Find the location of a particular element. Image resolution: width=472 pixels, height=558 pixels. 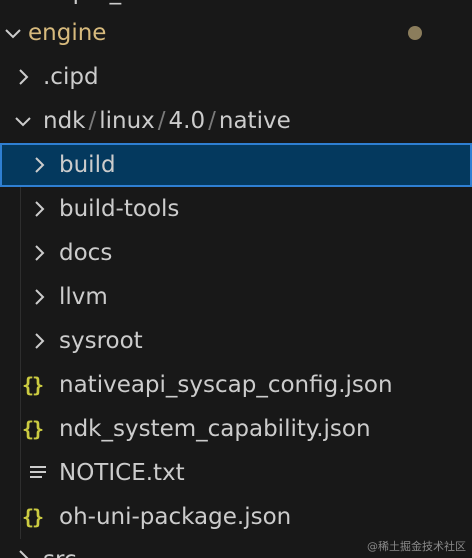

tree-item-label: src is located at coordinates (60, 552).